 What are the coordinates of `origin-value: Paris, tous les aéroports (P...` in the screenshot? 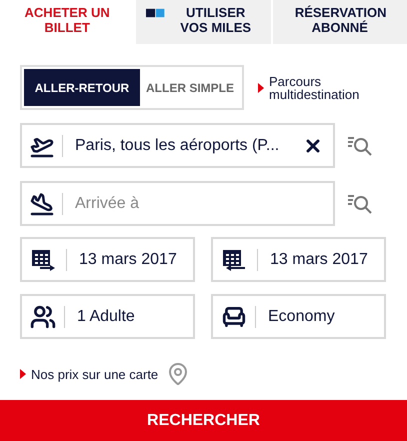 It's located at (177, 145).